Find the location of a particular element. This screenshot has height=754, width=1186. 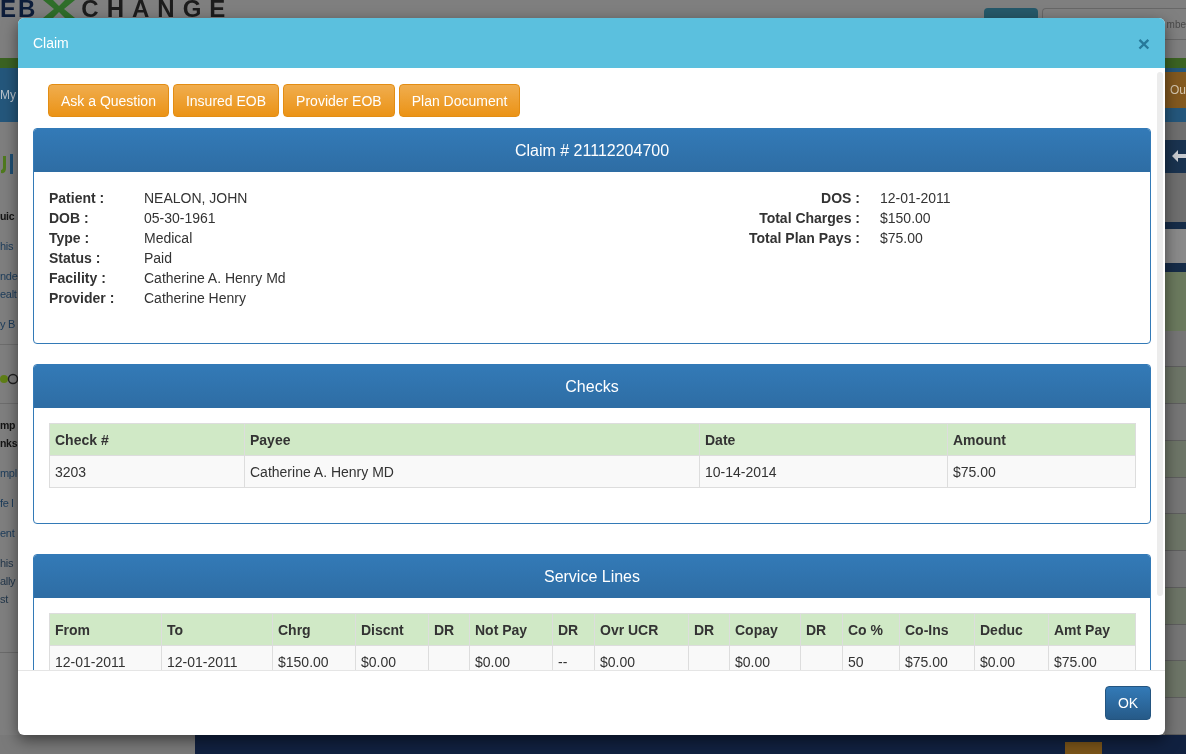

column-header: Amount is located at coordinates (1041, 439).